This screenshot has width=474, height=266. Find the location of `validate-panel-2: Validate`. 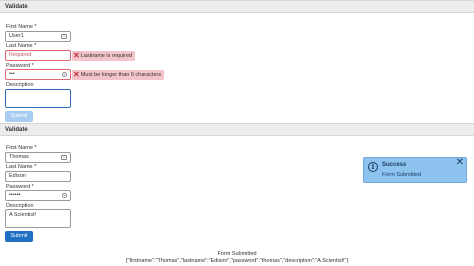

validate-panel-2: Validate is located at coordinates (237, 129).